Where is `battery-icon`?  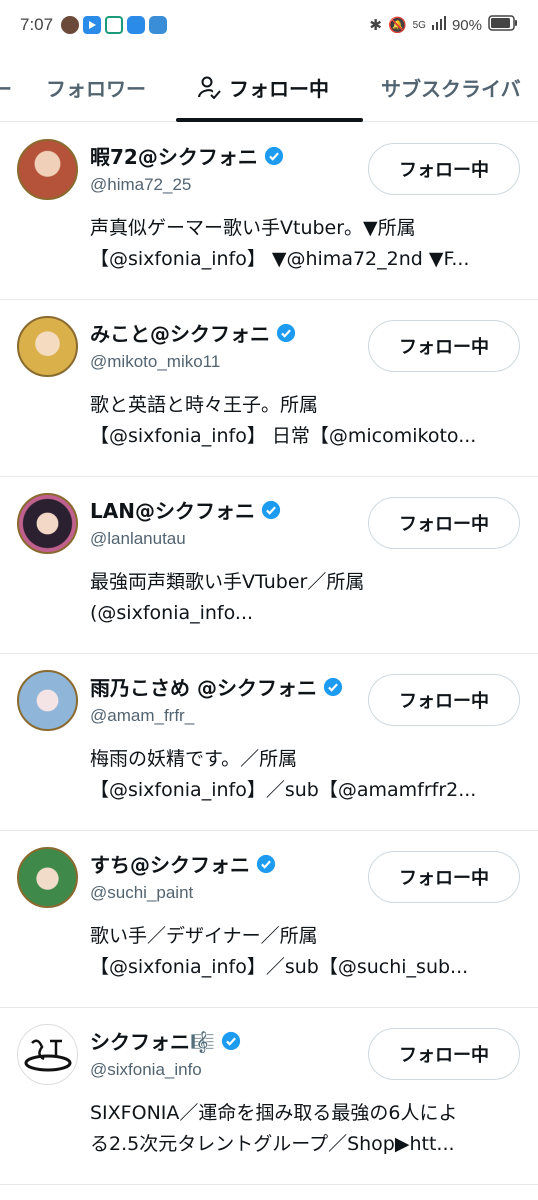 battery-icon is located at coordinates (503, 25).